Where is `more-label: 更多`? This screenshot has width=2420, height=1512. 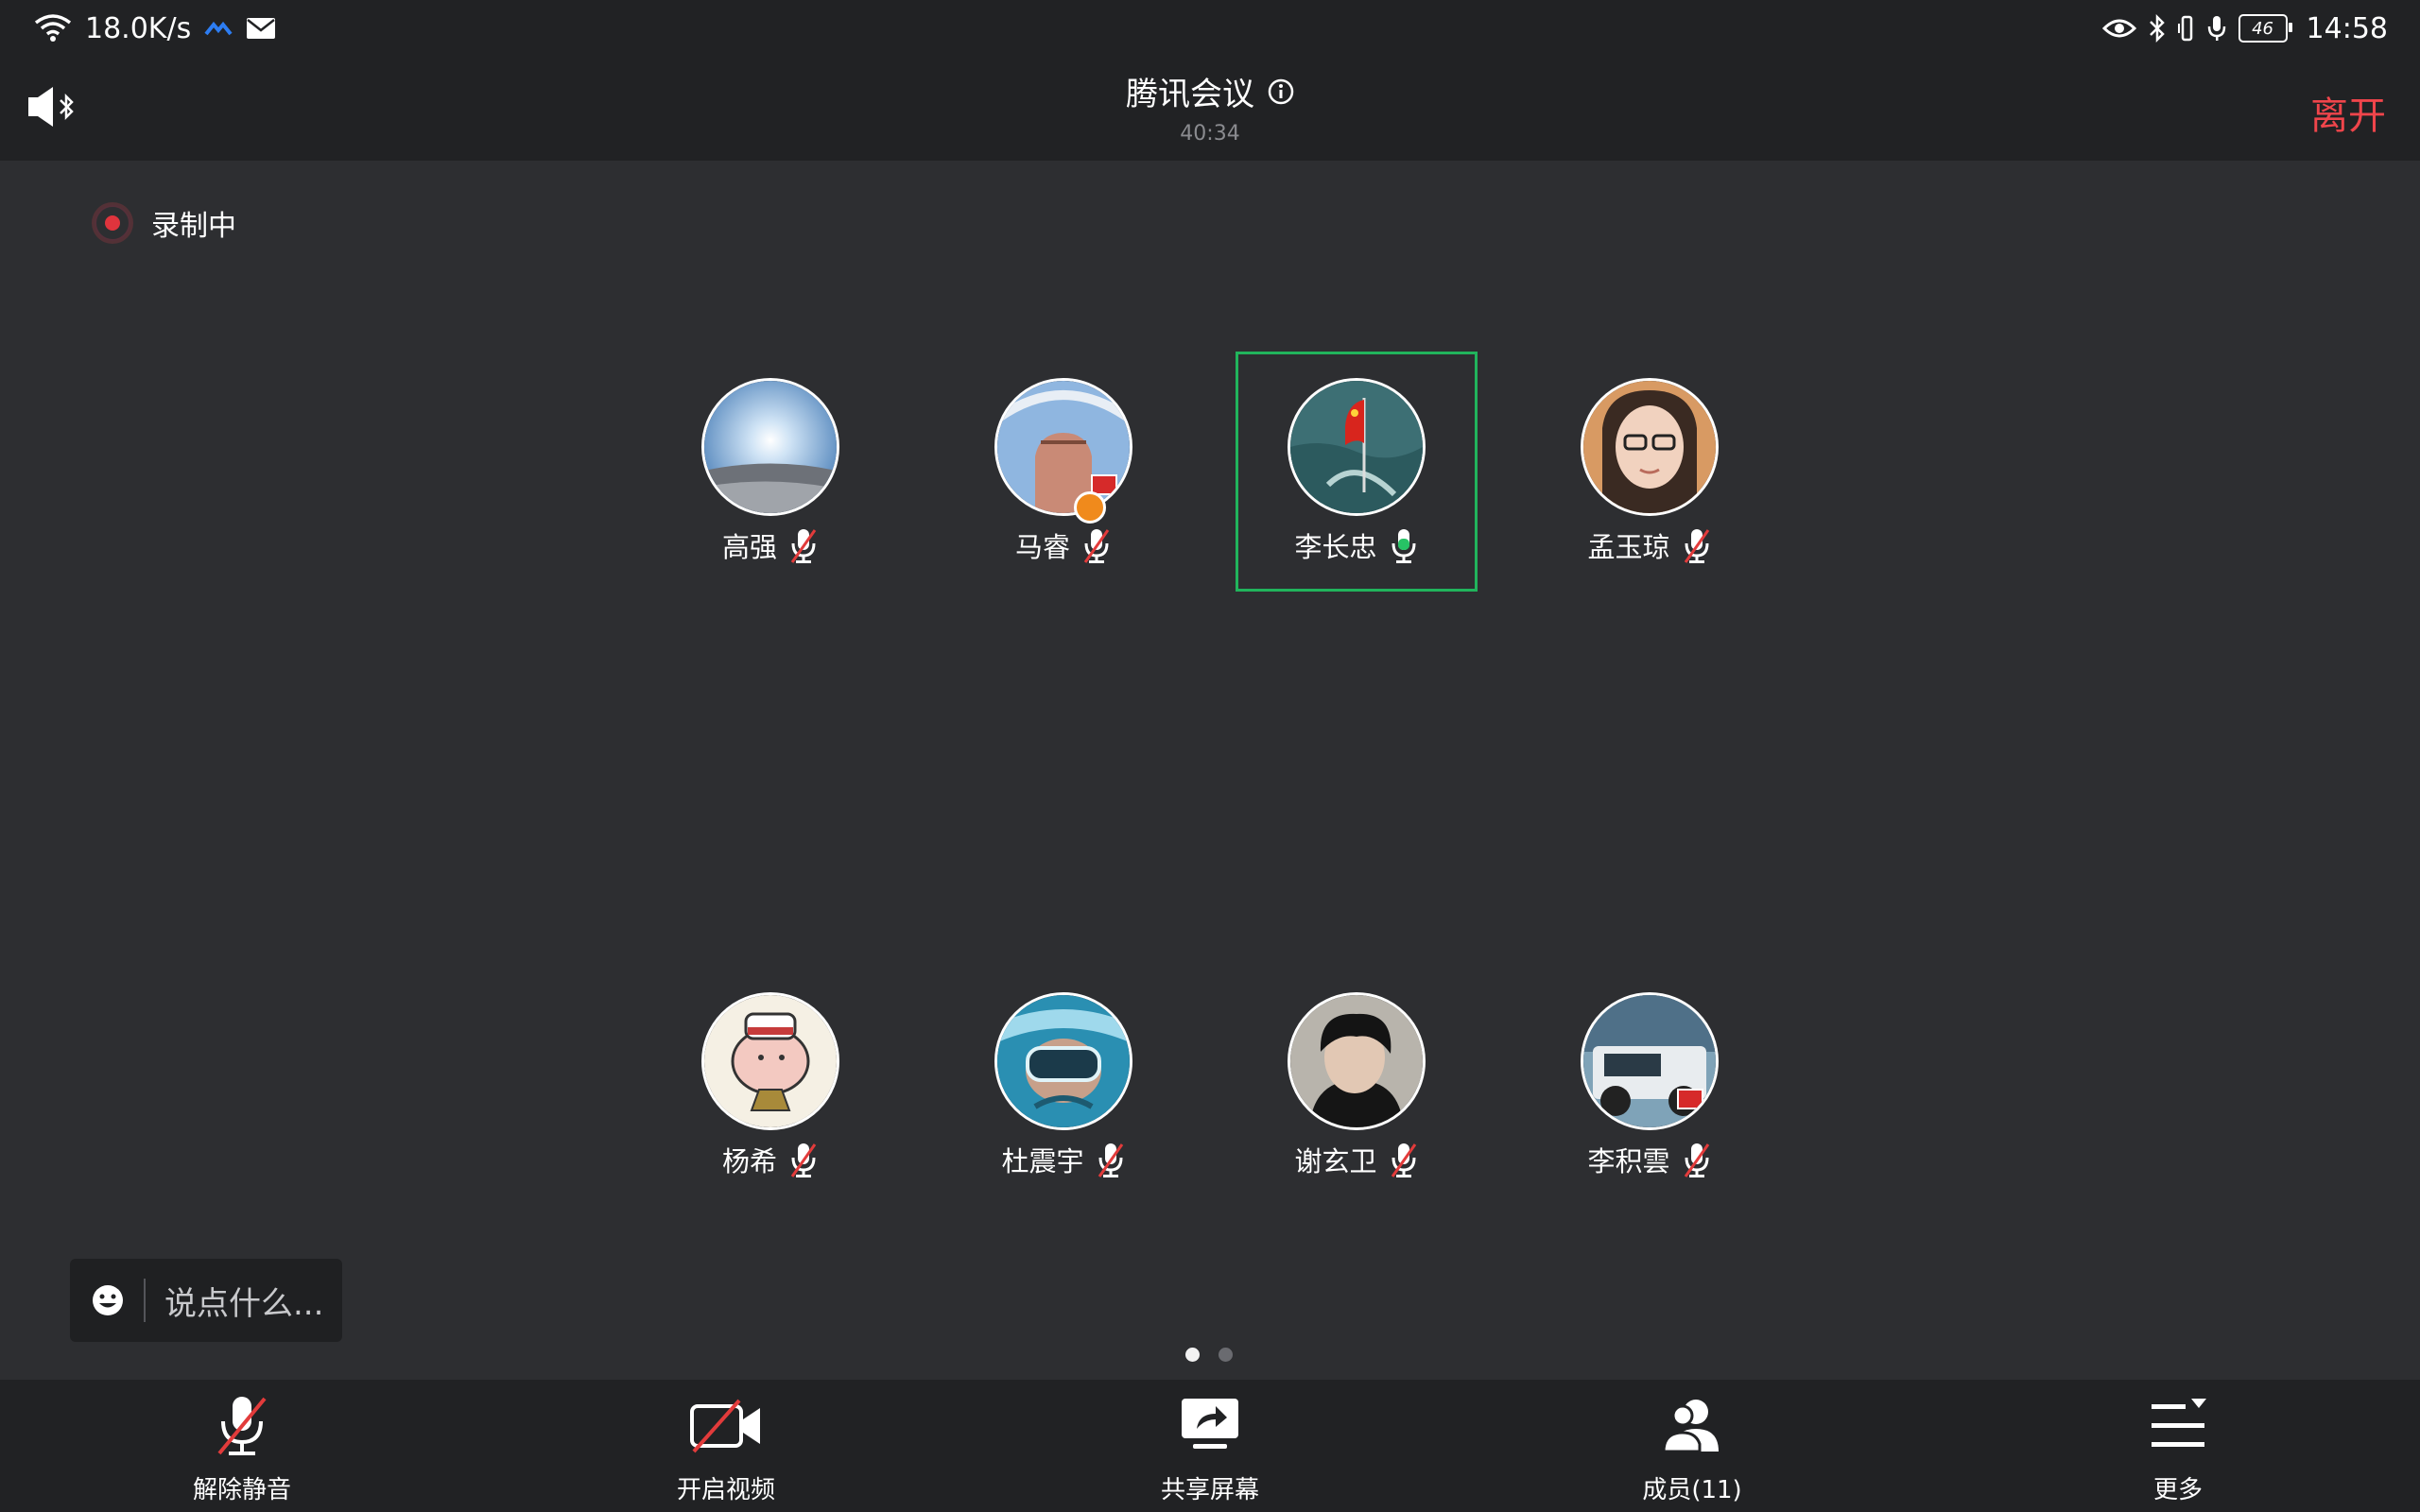
more-label: 更多 is located at coordinates (2177, 1490).